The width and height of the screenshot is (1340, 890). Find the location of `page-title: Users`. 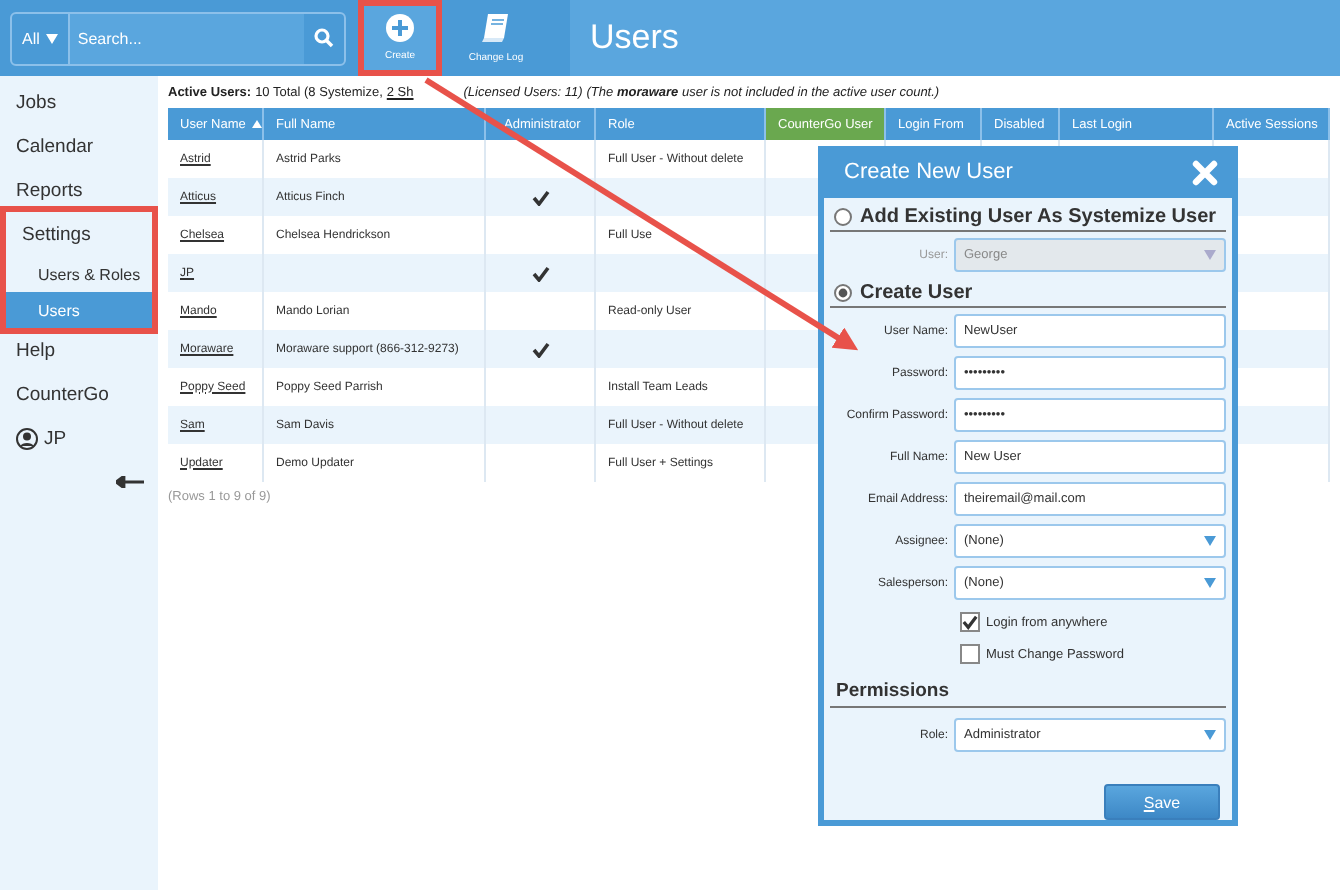

page-title: Users is located at coordinates (955, 38).